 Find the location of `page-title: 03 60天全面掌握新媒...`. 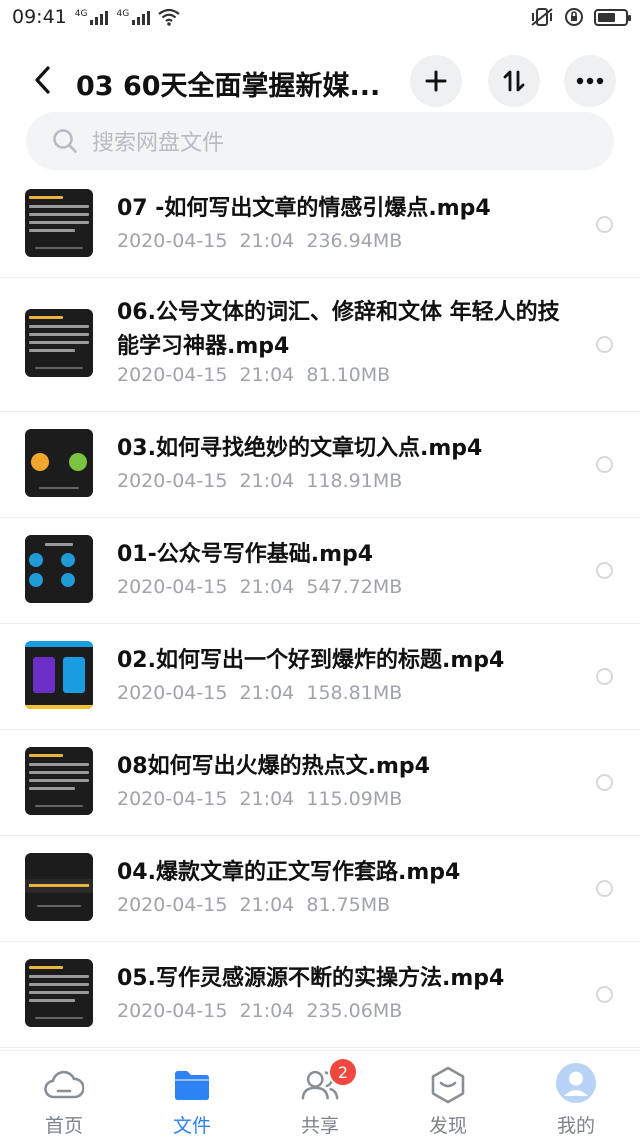

page-title: 03 60天全面掌握新媒... is located at coordinates (228, 86).